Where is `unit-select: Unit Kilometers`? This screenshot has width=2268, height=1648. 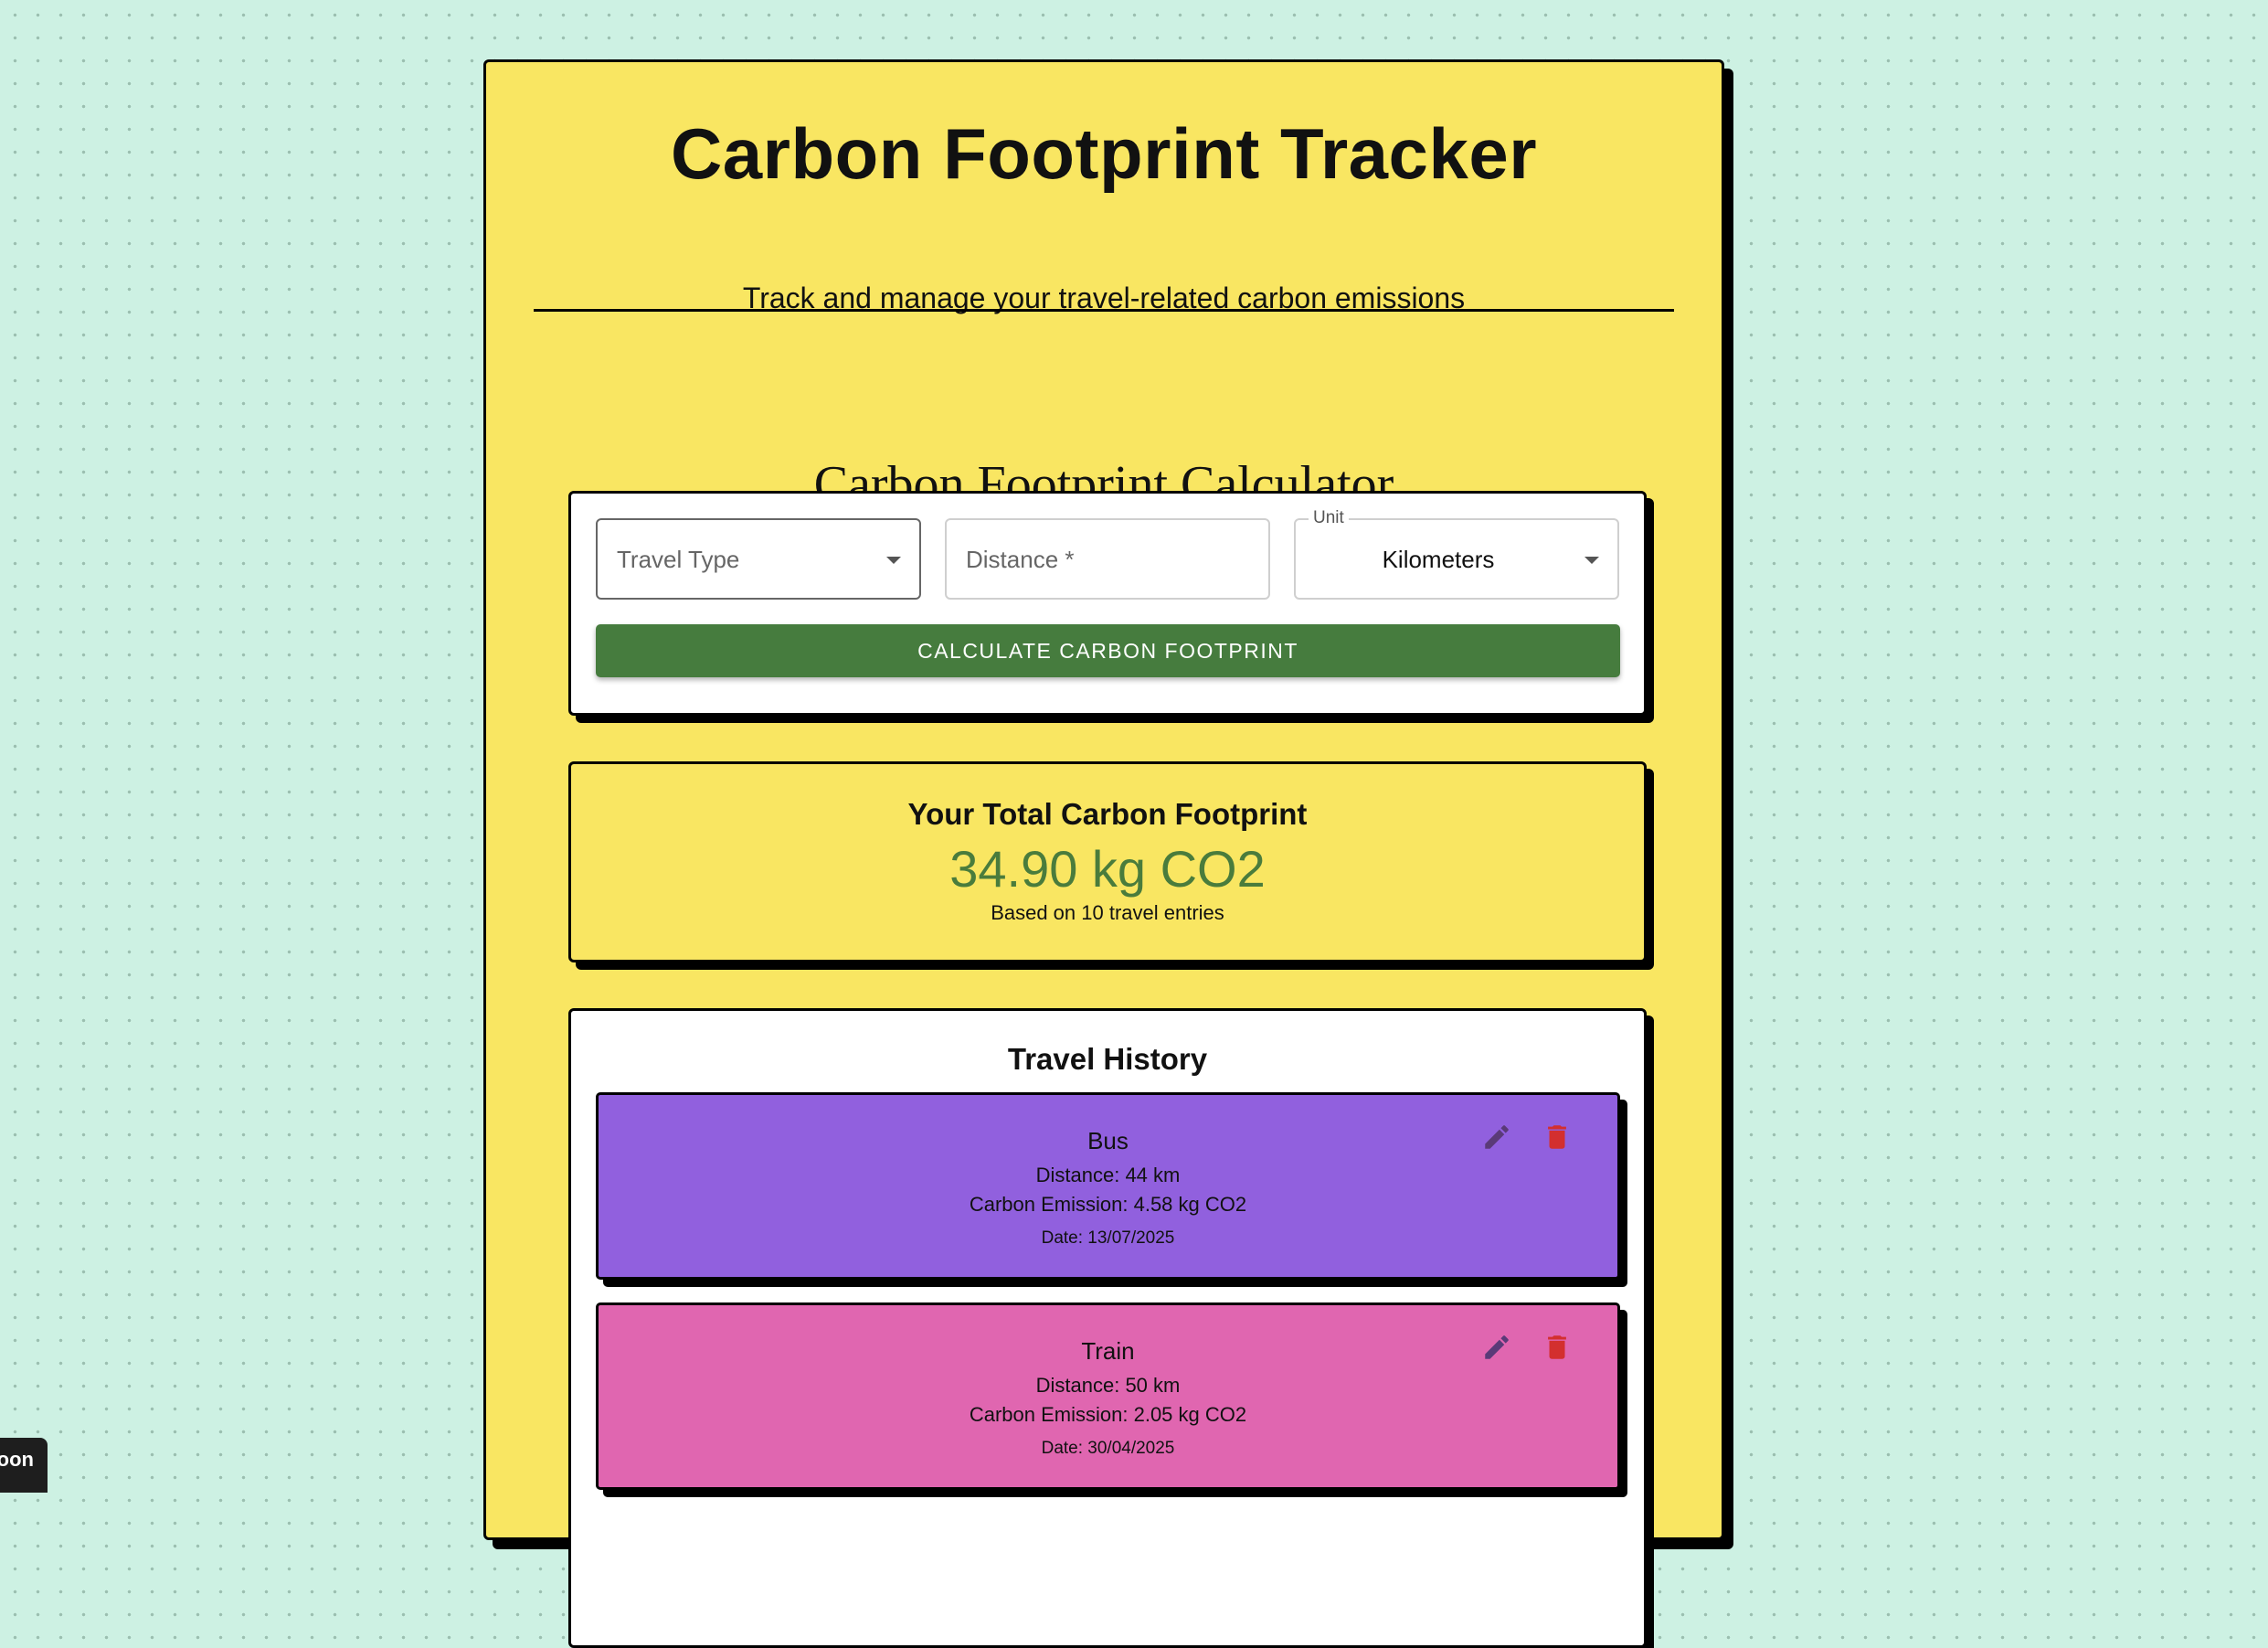
unit-select: Unit Kilometers is located at coordinates (1456, 554).